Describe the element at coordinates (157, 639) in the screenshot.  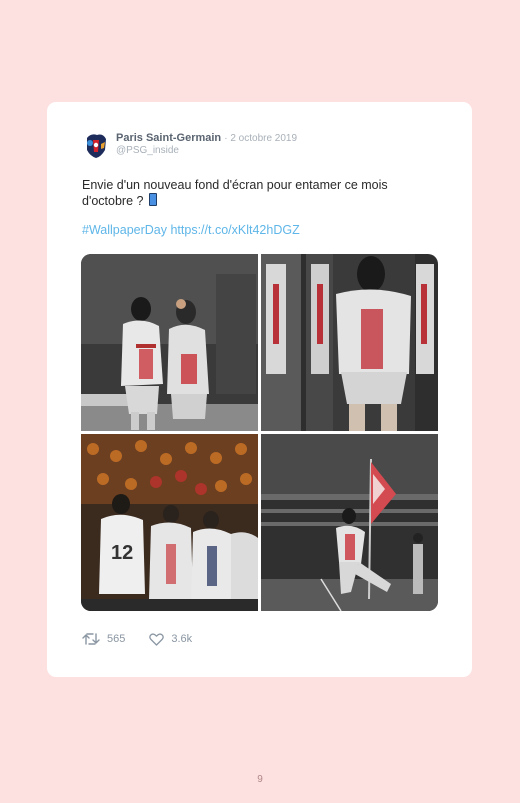
I see `heart-icon` at that location.